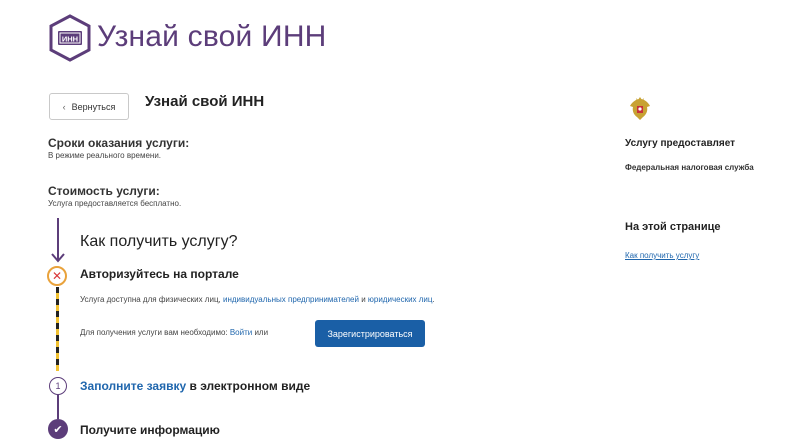 Image resolution: width=800 pixels, height=445 pixels. I want to click on login-link: Войти, so click(241, 332).